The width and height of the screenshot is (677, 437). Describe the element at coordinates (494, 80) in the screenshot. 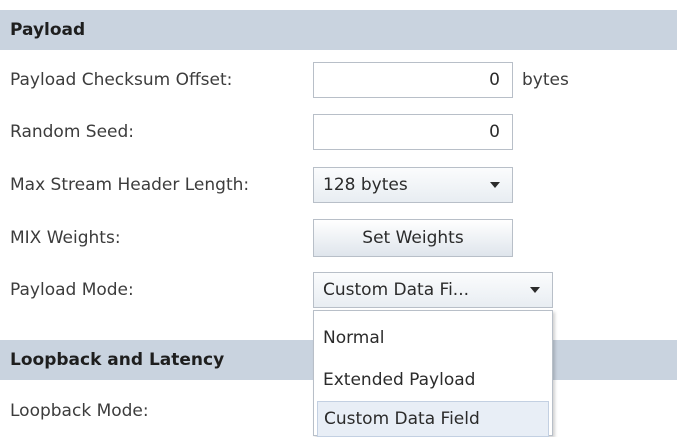

I see `checksum-offset-value: 0` at that location.